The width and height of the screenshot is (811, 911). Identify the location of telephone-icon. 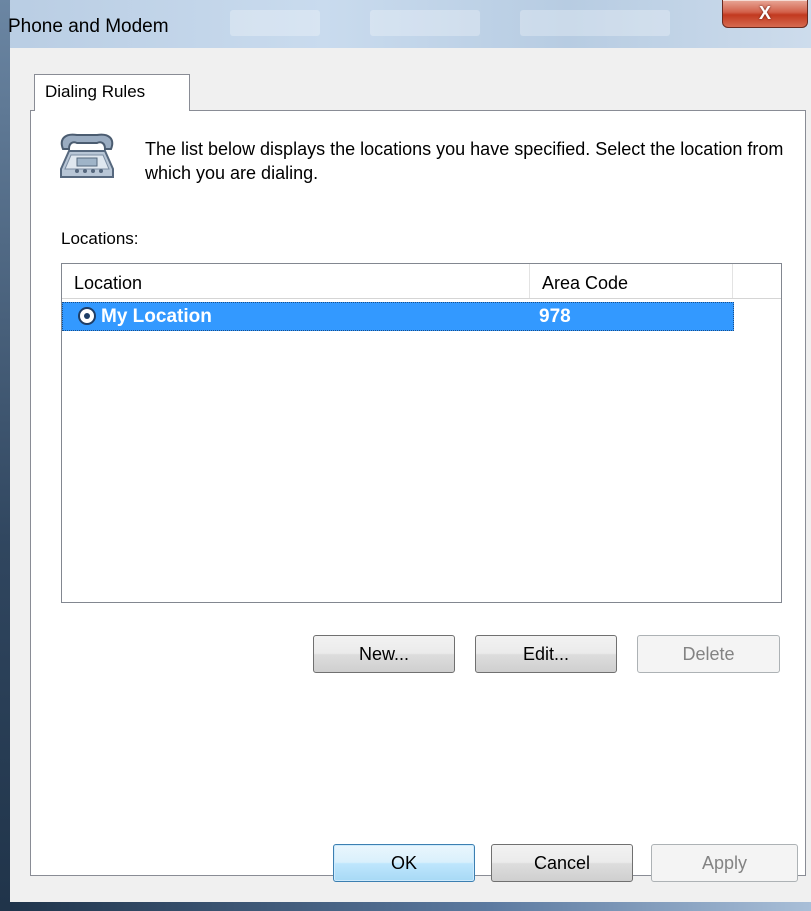
(87, 155).